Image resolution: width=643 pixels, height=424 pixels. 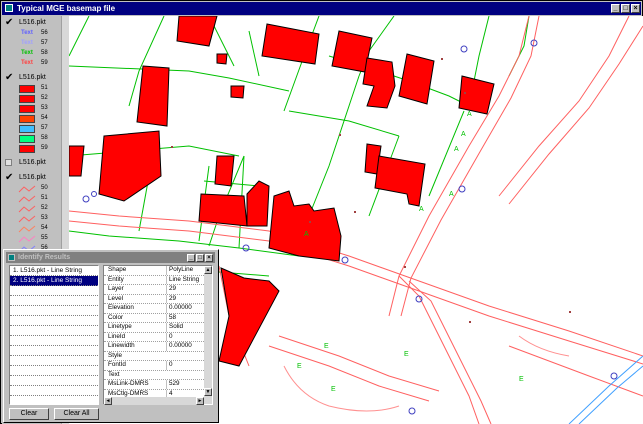 I want to click on property-row: Linetype Solid, so click(x=158, y=328).